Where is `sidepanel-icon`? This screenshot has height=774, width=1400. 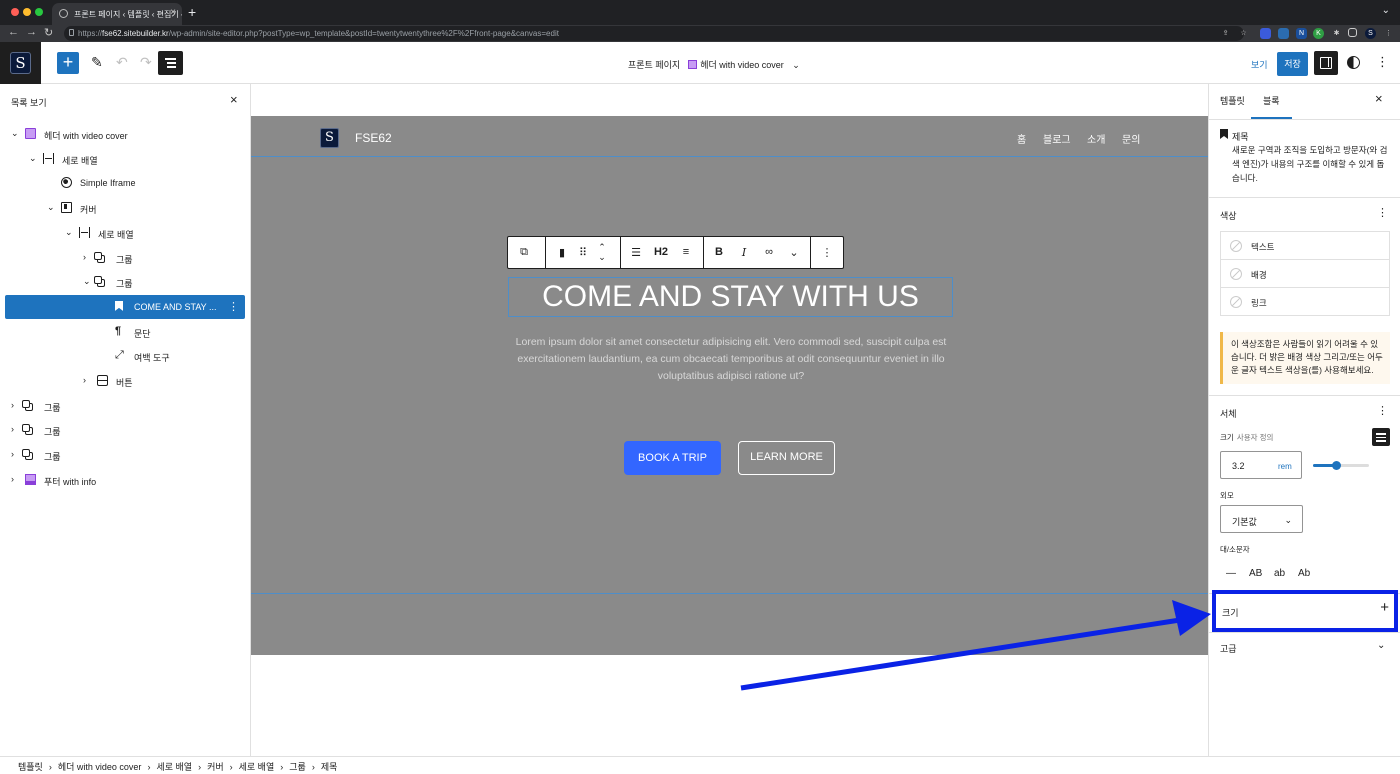 sidepanel-icon is located at coordinates (1352, 32).